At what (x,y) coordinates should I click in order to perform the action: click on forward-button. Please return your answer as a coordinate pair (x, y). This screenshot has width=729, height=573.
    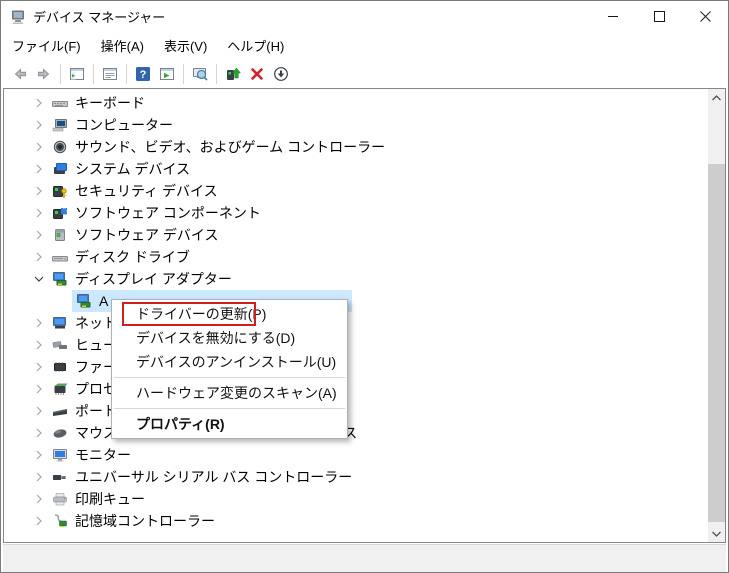
    Looking at the image, I should click on (44, 74).